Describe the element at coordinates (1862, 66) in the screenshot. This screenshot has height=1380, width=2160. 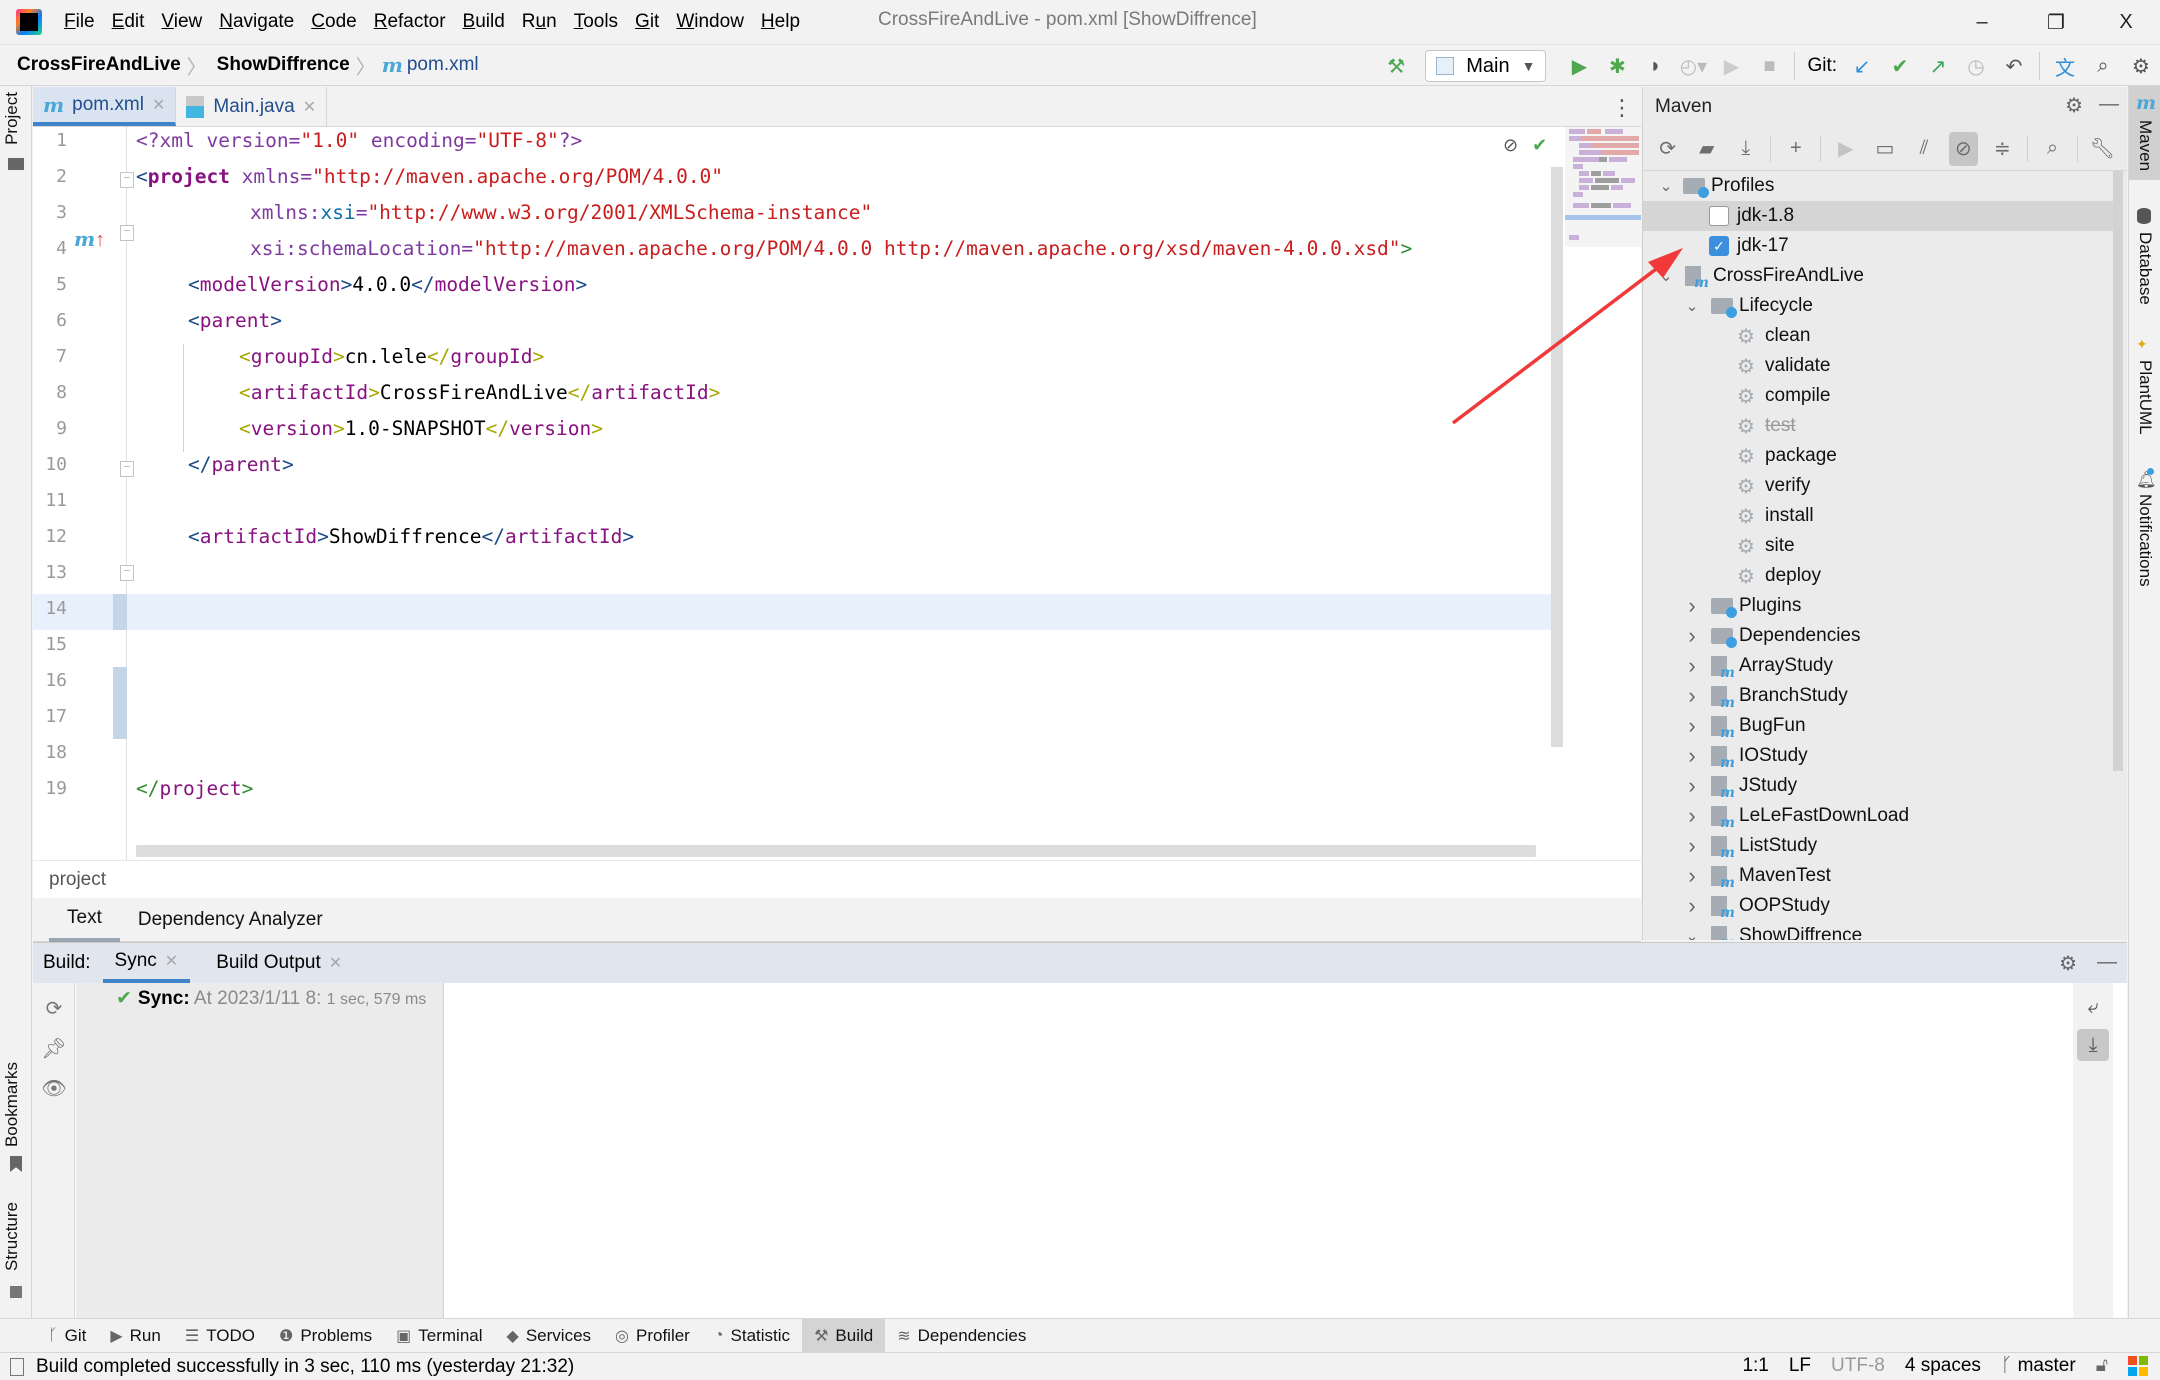
I see `git-update-icon: ↙` at that location.